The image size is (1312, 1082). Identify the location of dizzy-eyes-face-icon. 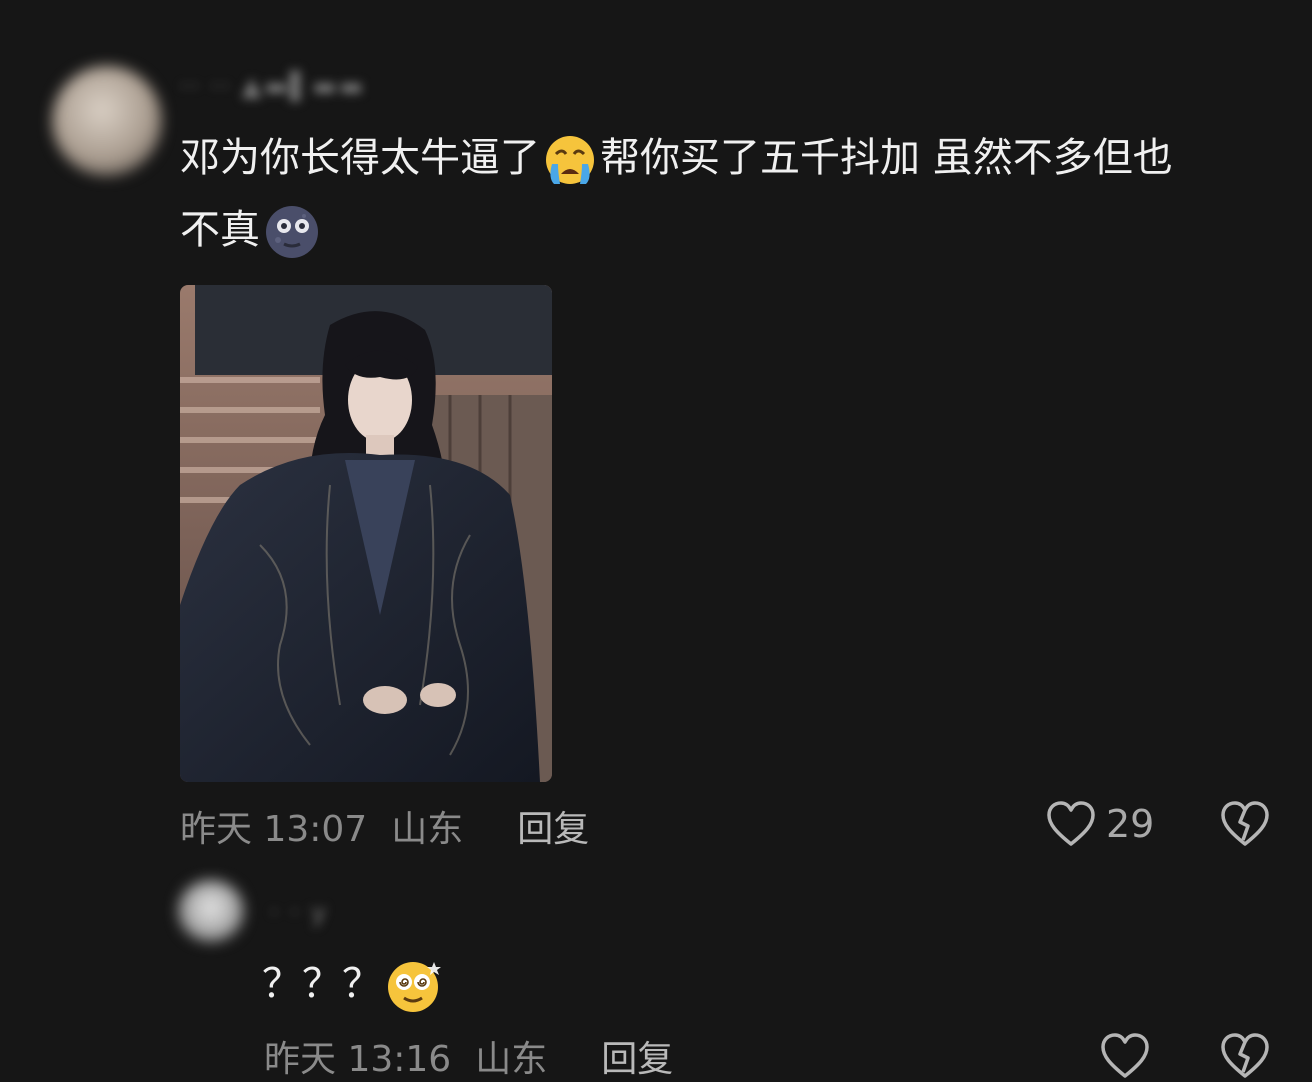
(414, 986).